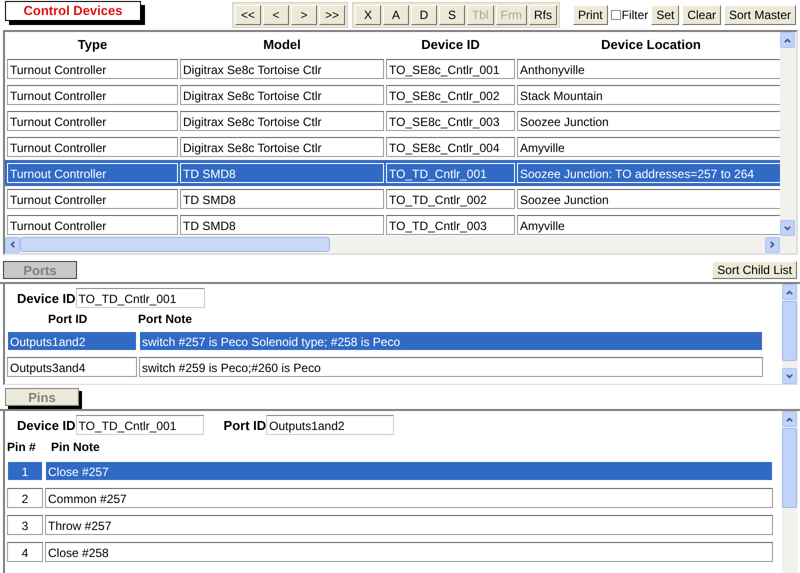 This screenshot has width=800, height=573. I want to click on navigation-button: <<, so click(247, 15).